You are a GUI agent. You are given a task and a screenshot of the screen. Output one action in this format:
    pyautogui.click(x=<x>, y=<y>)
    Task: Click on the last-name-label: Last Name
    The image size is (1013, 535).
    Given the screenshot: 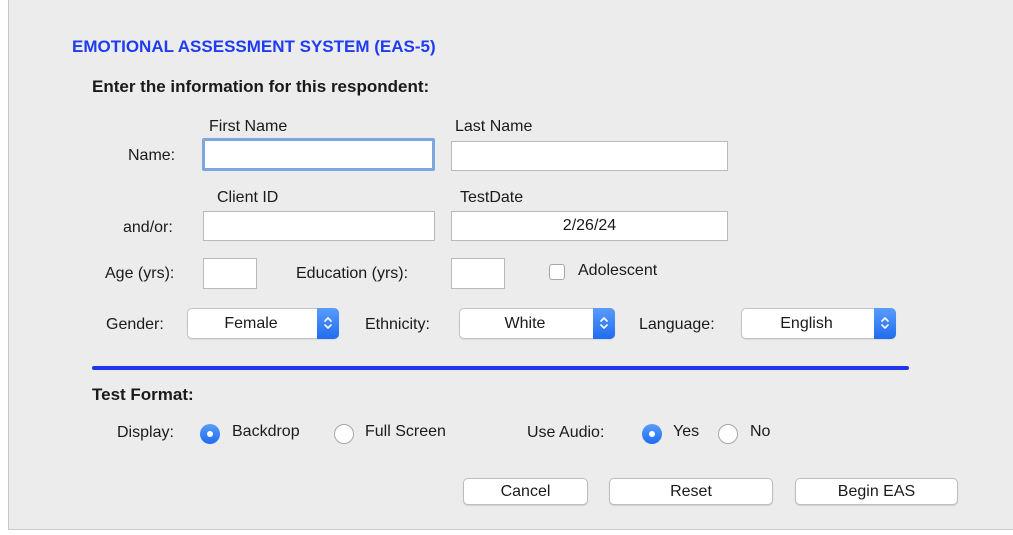 What is the action you would take?
    pyautogui.click(x=494, y=126)
    